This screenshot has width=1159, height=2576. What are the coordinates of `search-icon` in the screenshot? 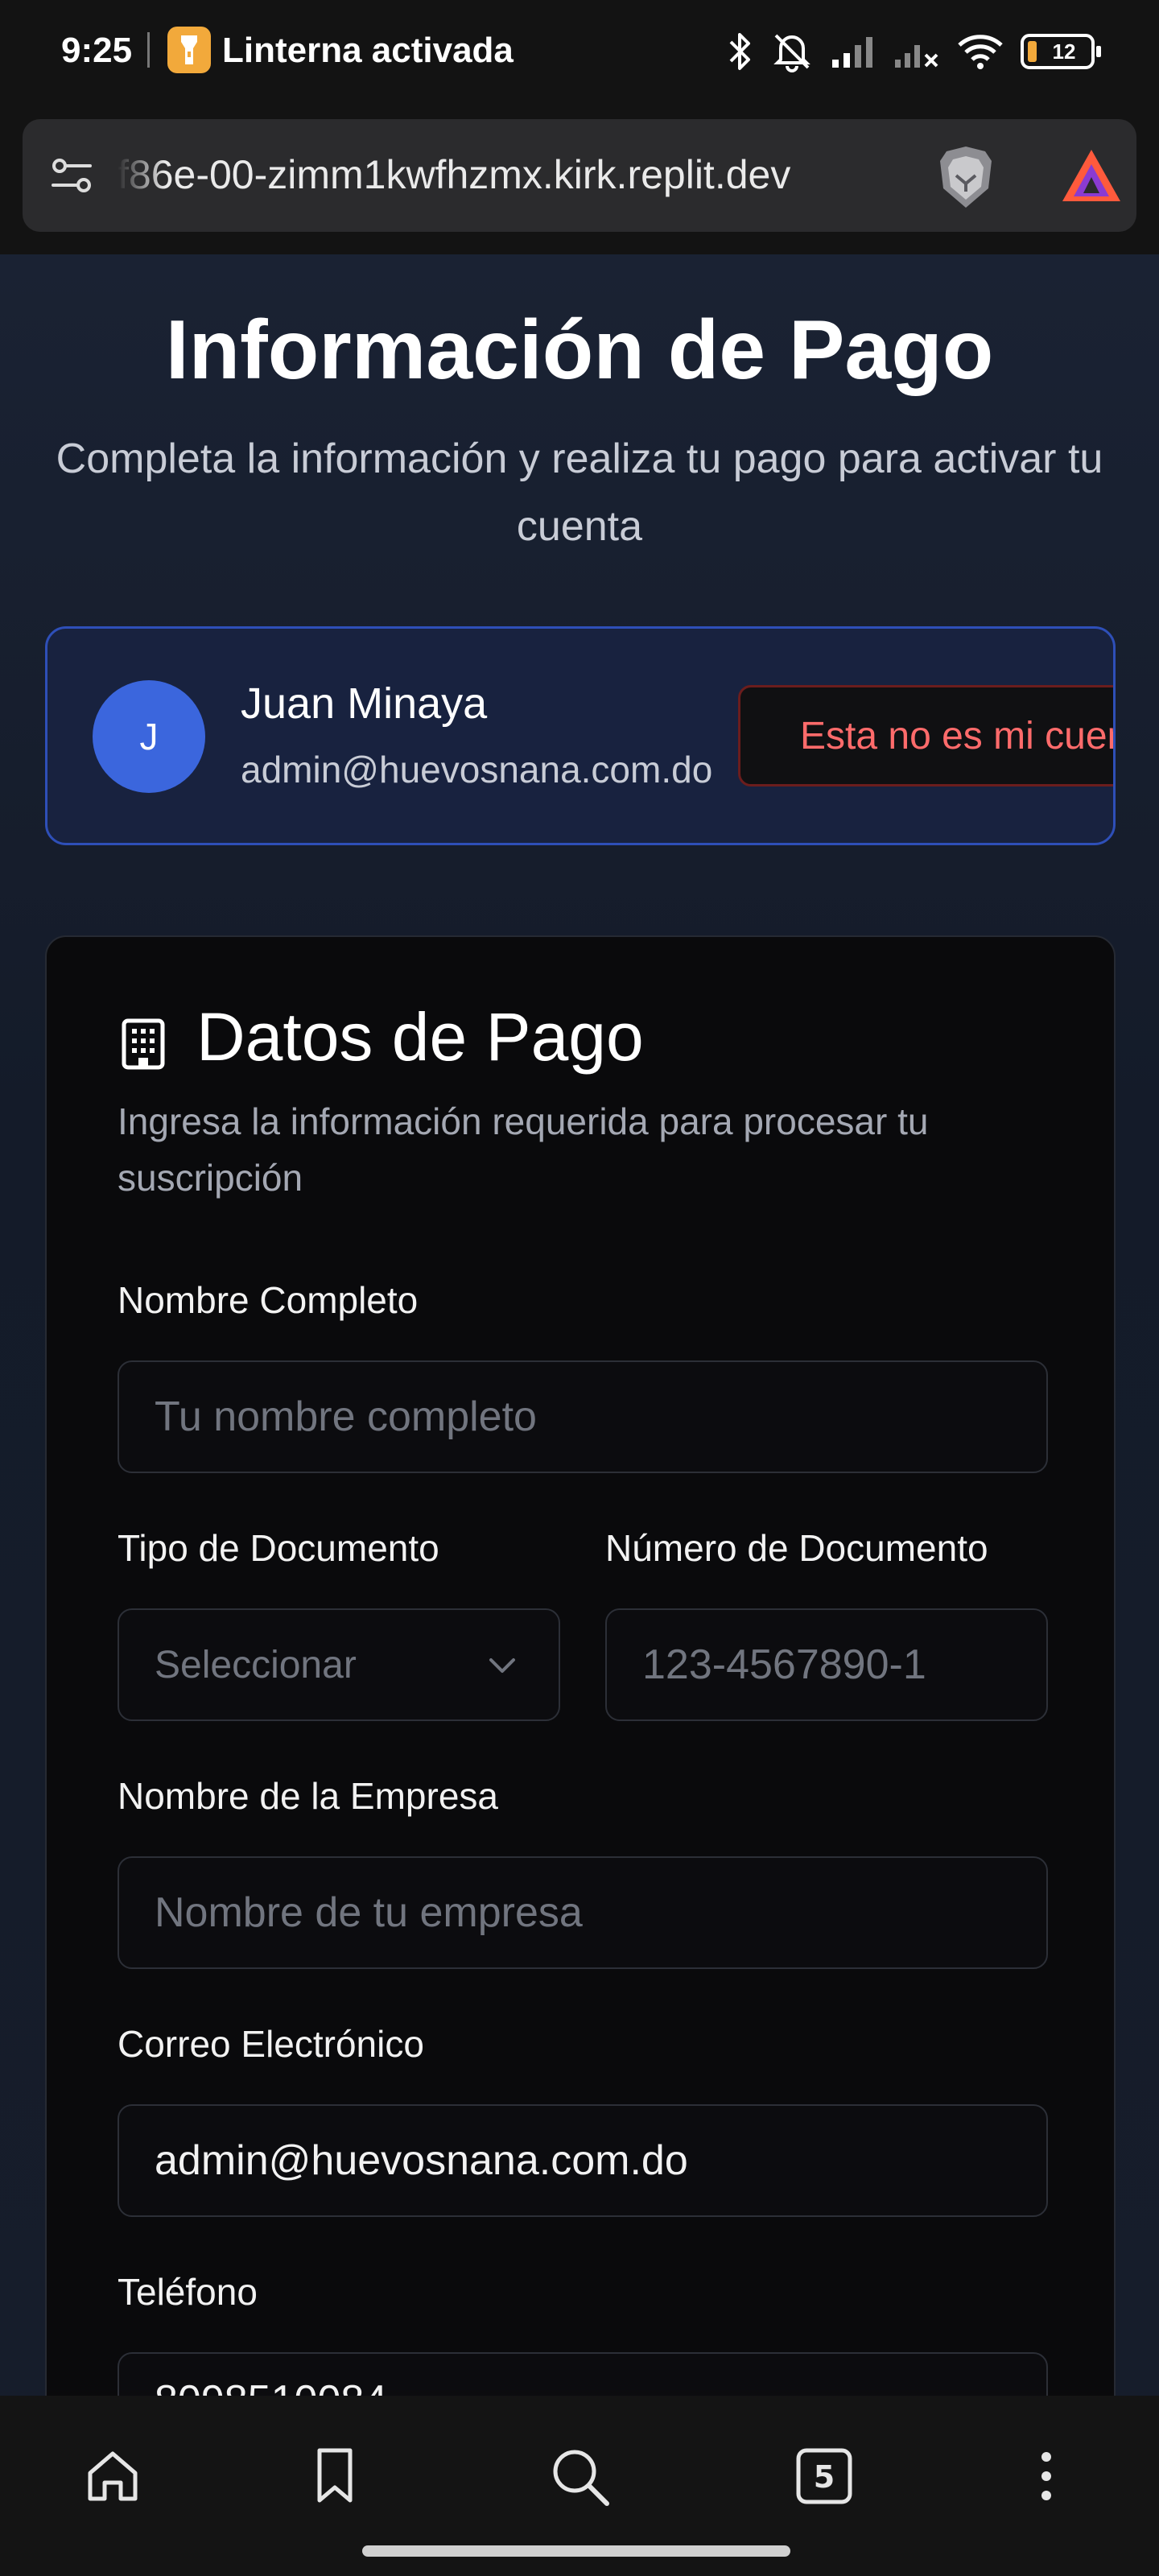 It's located at (579, 2476).